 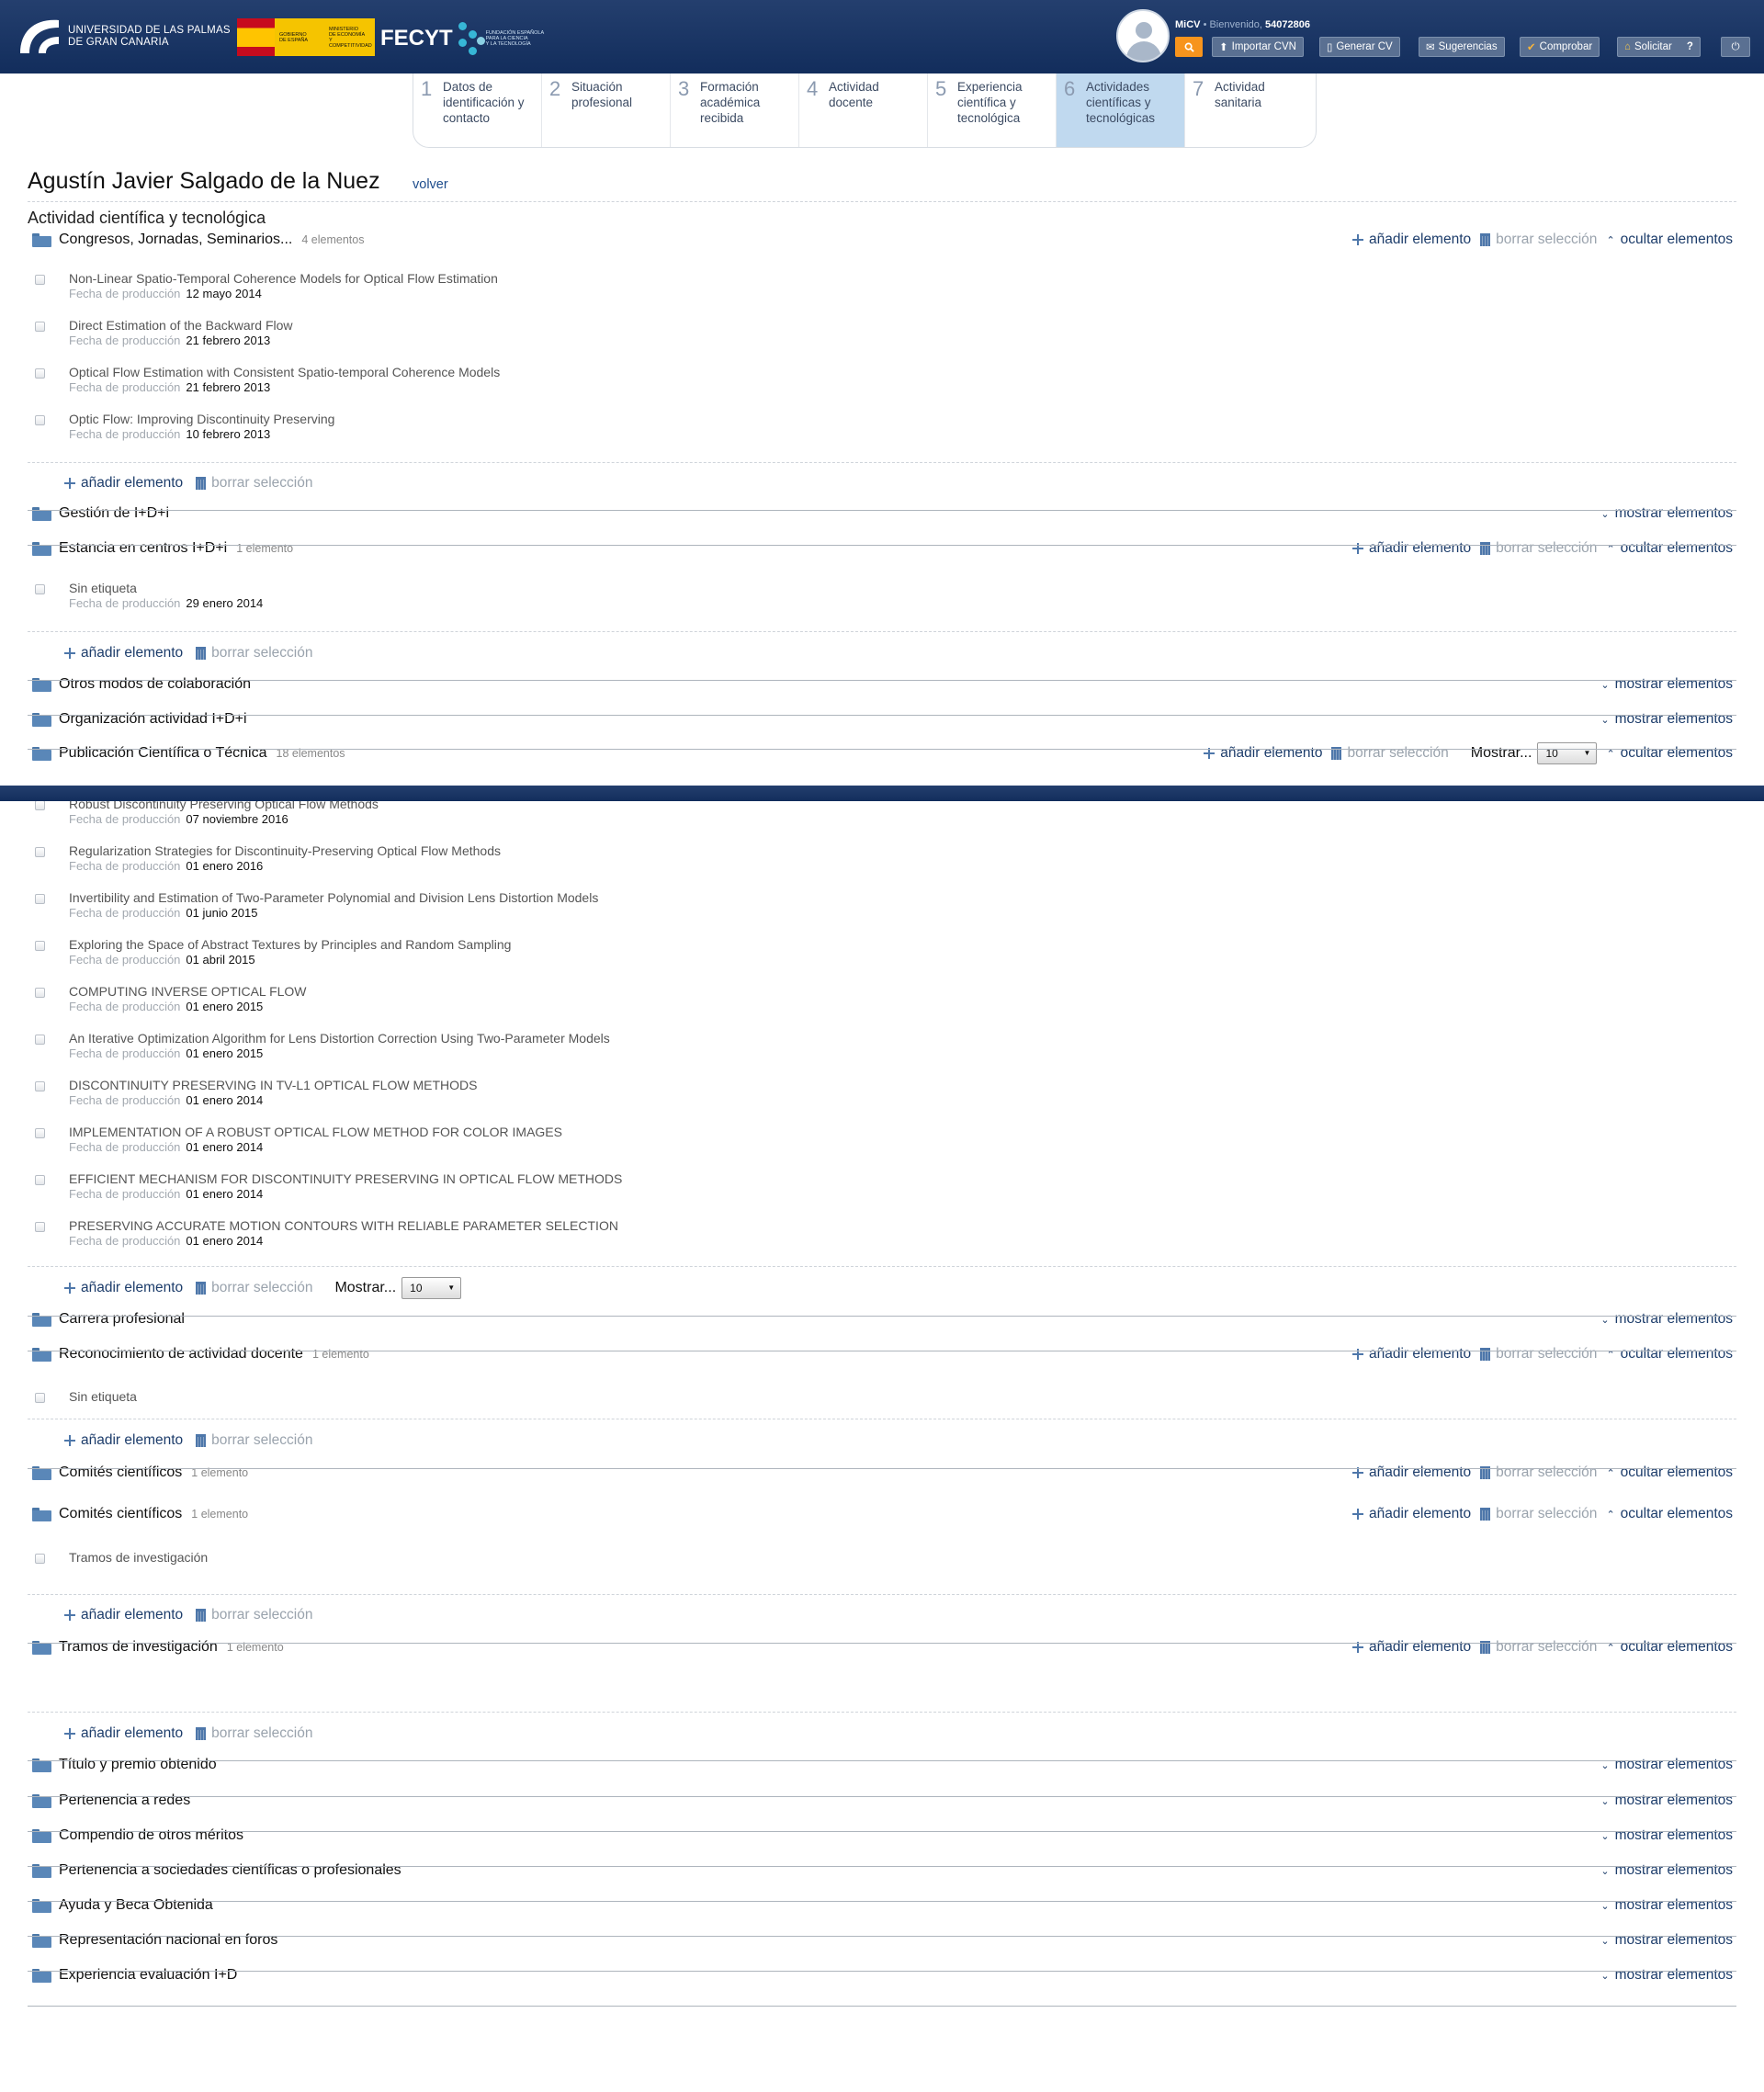 I want to click on importar-cvn-button: ⬆ Importar CVN, so click(x=1258, y=47).